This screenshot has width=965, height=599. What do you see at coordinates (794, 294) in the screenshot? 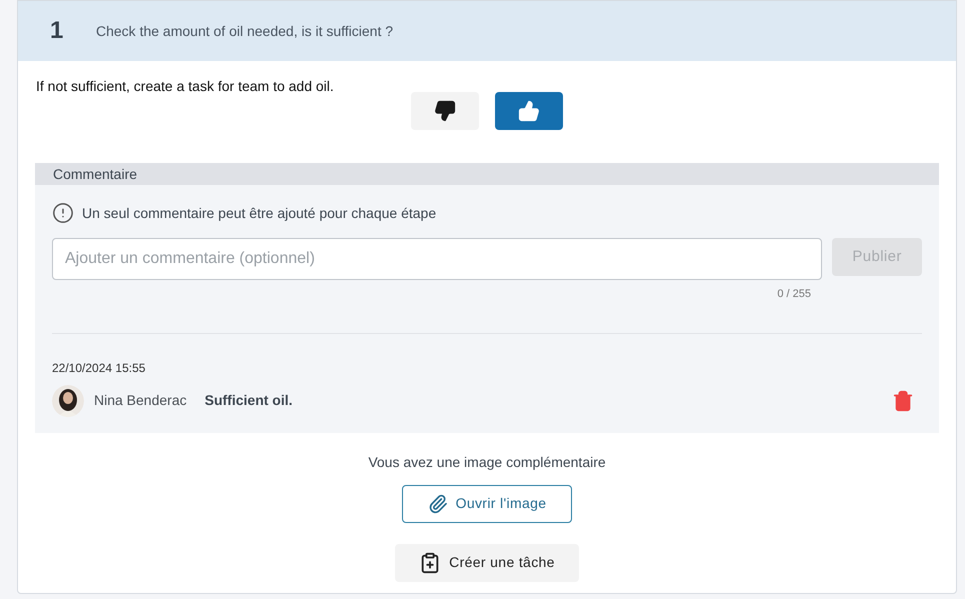
I see `character-counter: 0 / 255` at bounding box center [794, 294].